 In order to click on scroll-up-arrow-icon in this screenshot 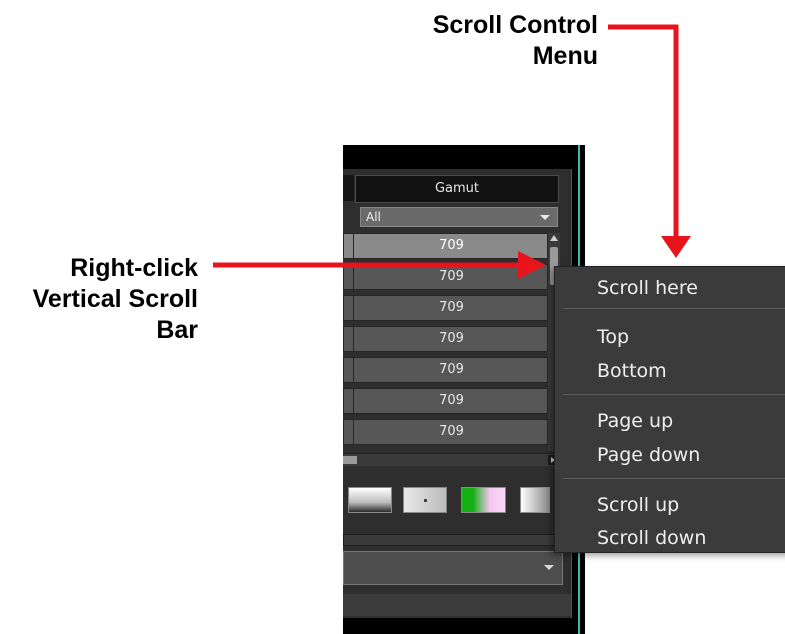, I will do `click(554, 238)`.